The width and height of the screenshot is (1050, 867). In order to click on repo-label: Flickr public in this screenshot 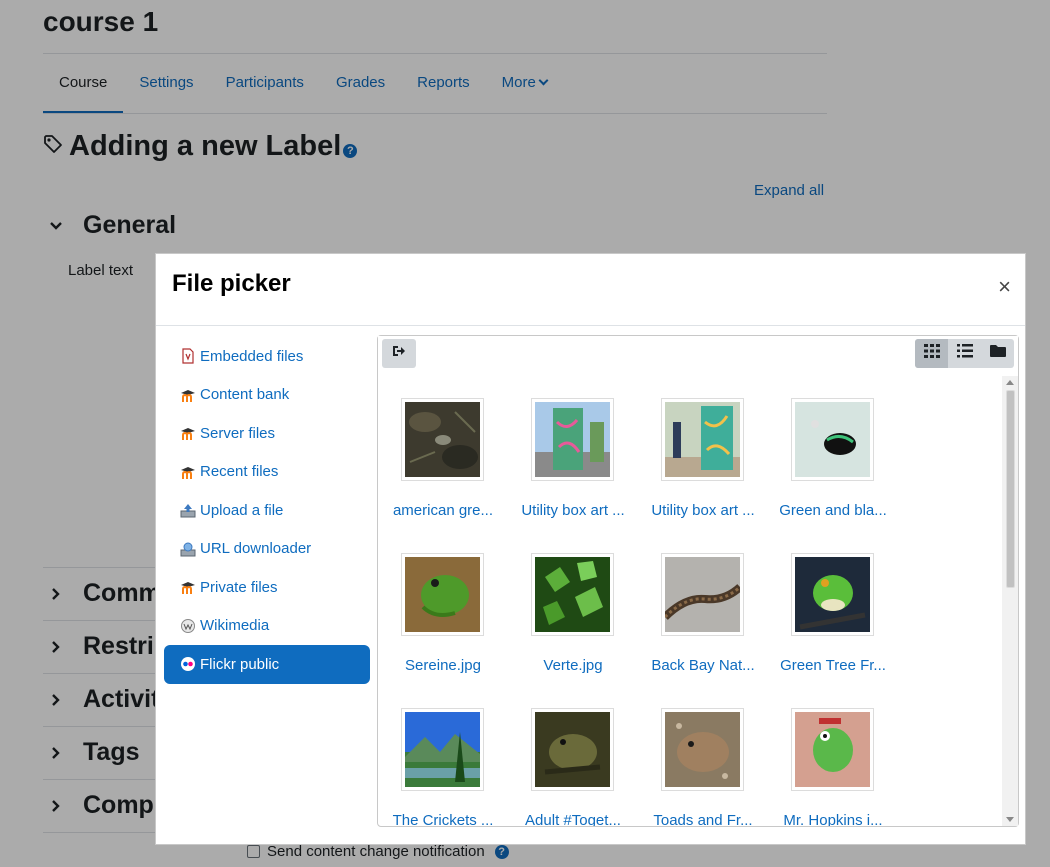, I will do `click(240, 664)`.